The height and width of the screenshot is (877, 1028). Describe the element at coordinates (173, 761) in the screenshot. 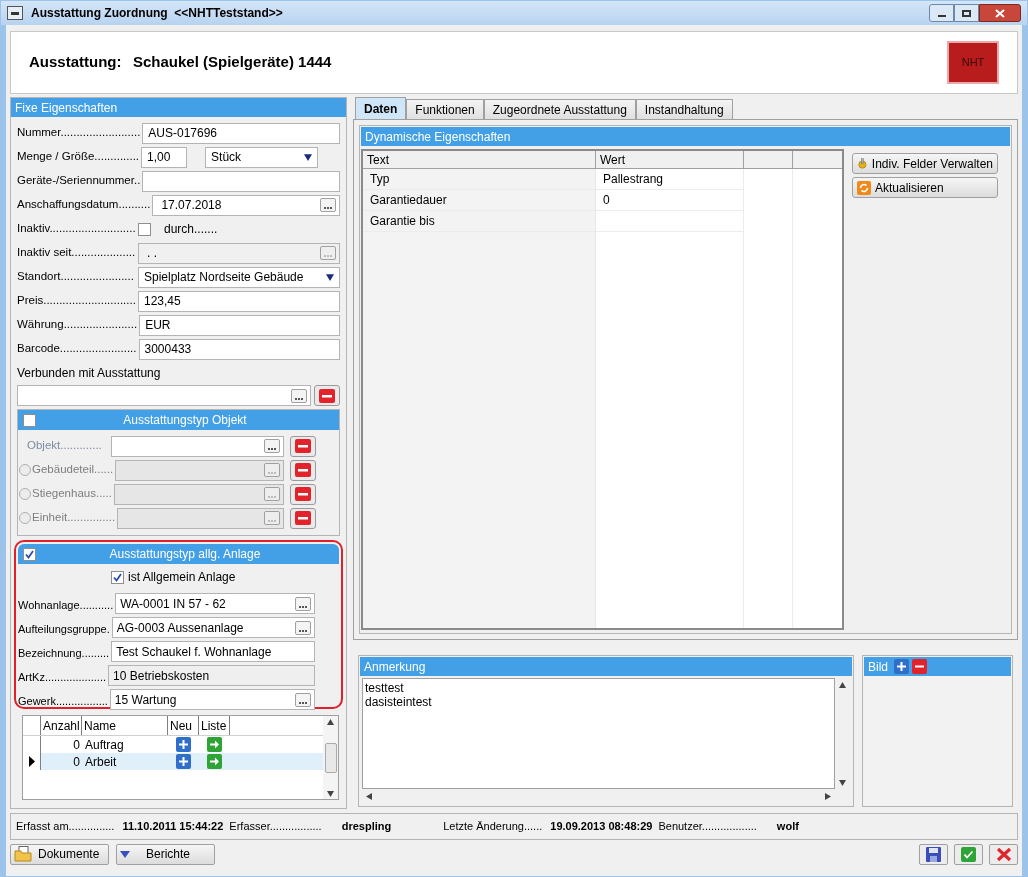

I see `grid-row: 0 Arbeit` at that location.